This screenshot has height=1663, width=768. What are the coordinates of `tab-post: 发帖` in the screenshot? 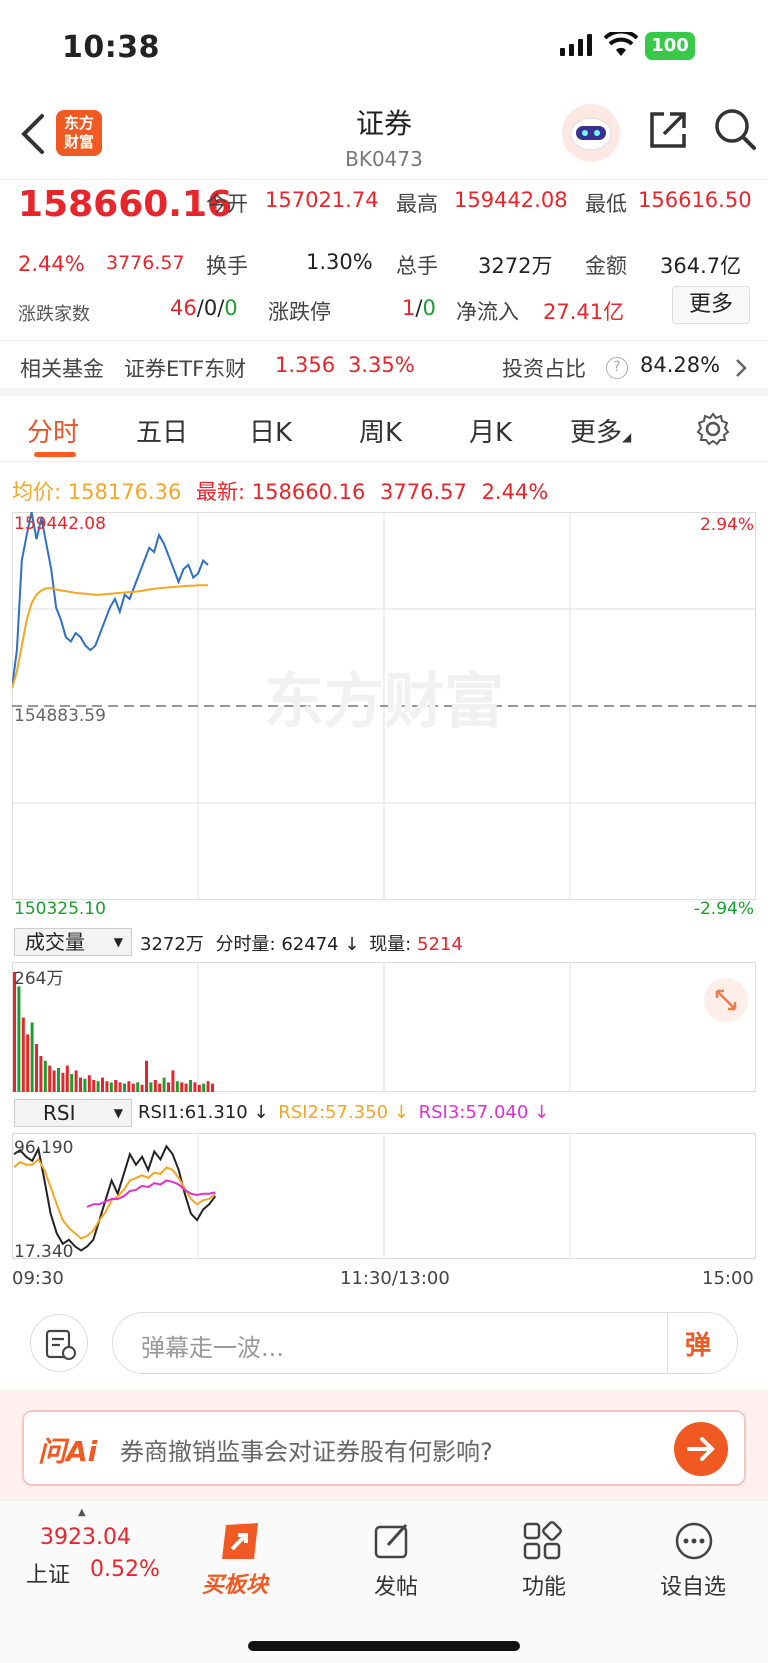 It's located at (395, 1556).